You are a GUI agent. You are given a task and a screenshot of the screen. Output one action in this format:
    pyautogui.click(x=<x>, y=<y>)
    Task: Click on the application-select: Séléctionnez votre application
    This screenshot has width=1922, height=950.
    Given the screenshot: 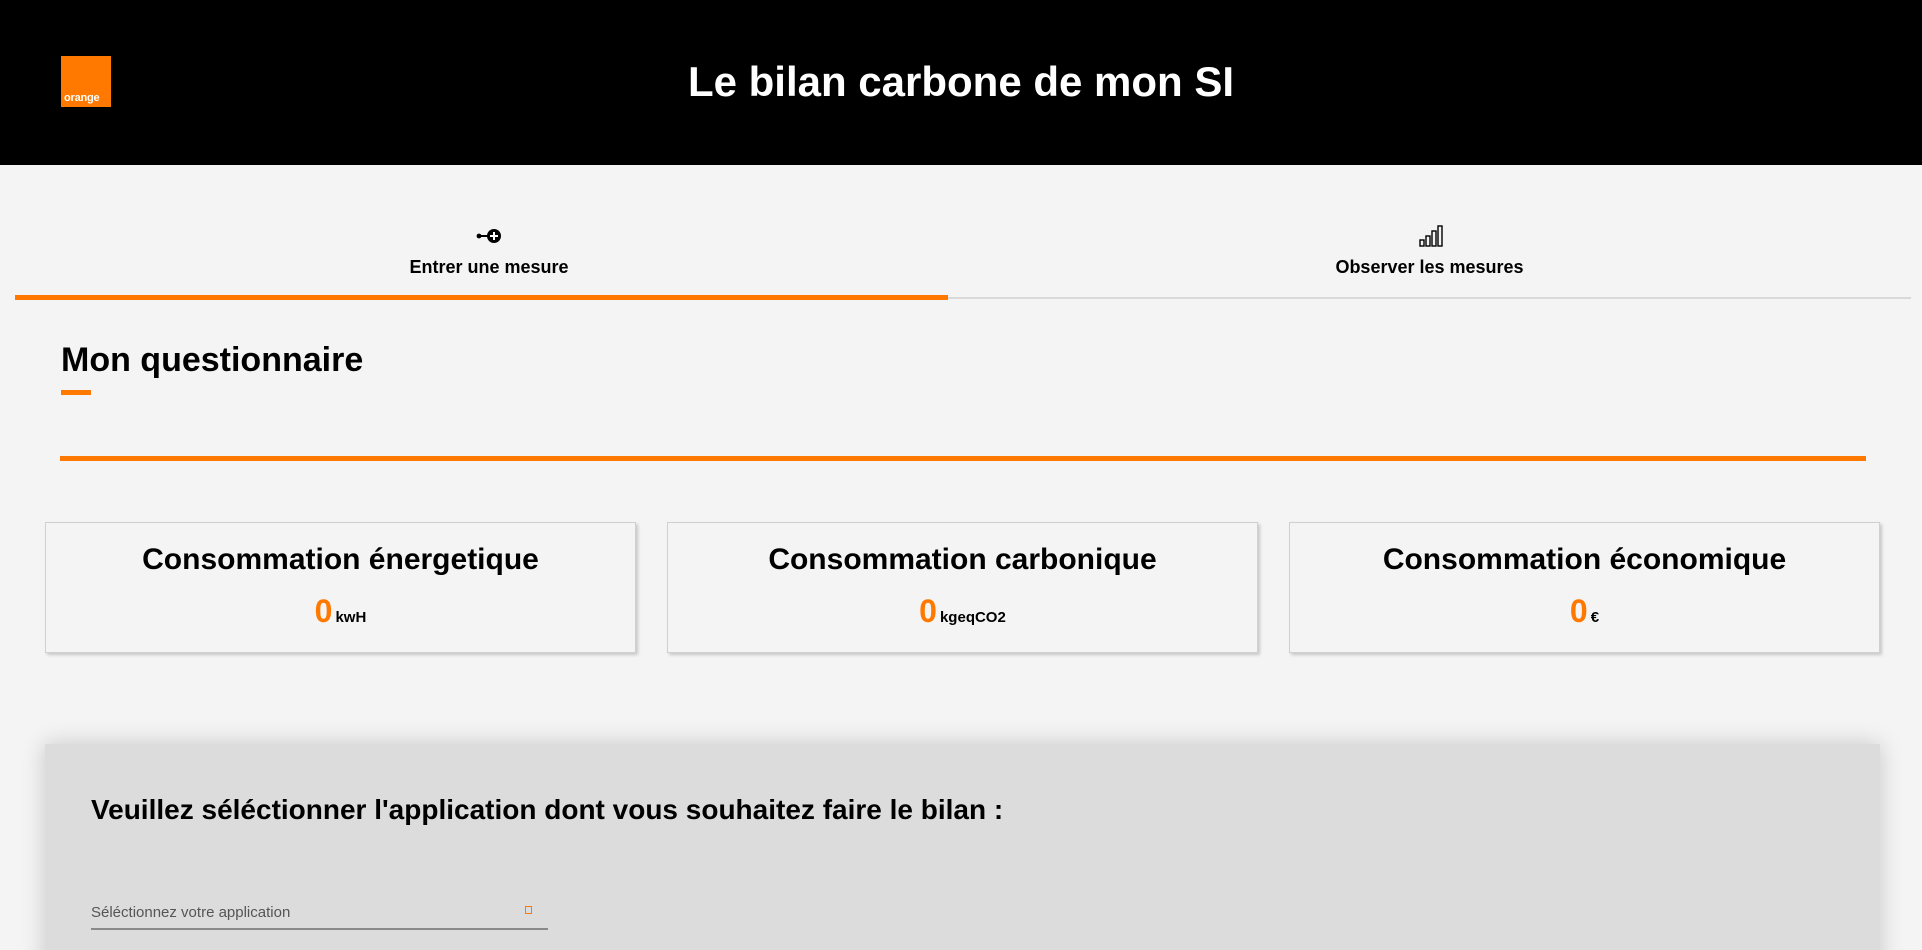 What is the action you would take?
    pyautogui.click(x=319, y=913)
    